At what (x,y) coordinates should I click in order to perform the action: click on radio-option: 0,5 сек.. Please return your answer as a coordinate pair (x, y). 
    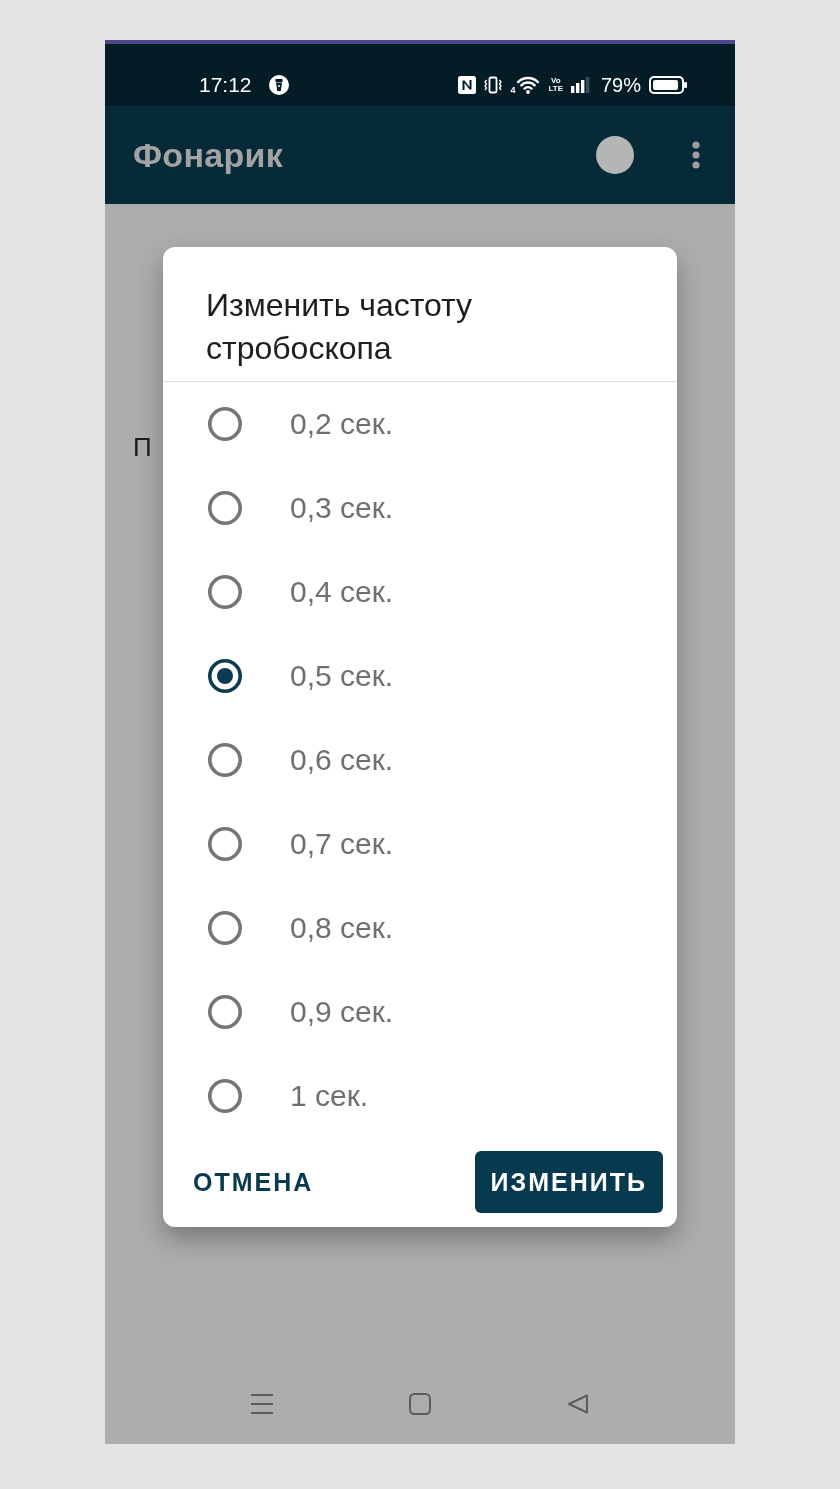
    Looking at the image, I should click on (420, 676).